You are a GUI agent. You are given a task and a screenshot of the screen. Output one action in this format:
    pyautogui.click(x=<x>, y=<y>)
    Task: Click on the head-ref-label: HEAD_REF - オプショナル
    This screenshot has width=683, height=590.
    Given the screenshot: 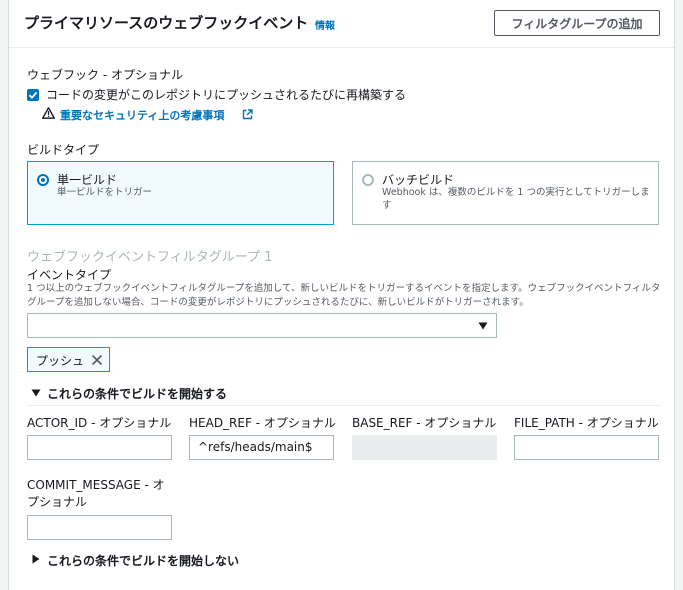 What is the action you would take?
    pyautogui.click(x=262, y=423)
    